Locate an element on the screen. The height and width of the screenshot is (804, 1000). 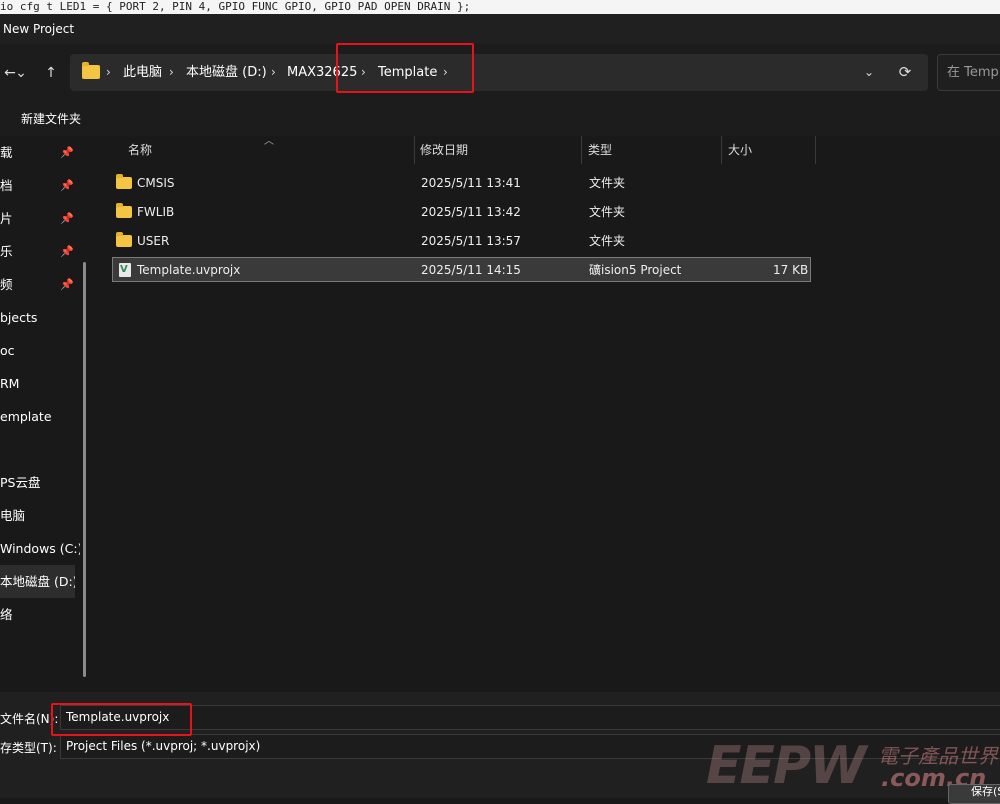
breadcrumb-local-disk-d: 本地磁盘 (D:) is located at coordinates (226, 72).